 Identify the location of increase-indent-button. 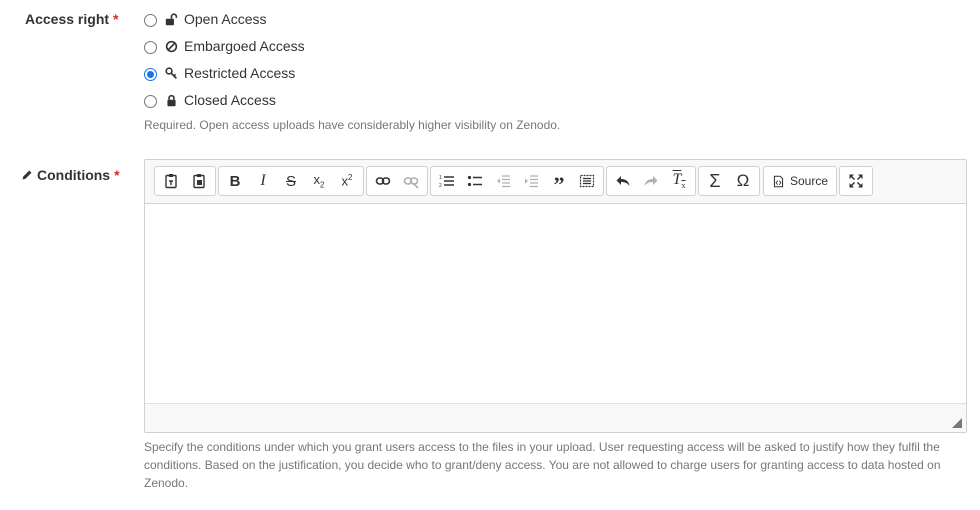
(531, 181).